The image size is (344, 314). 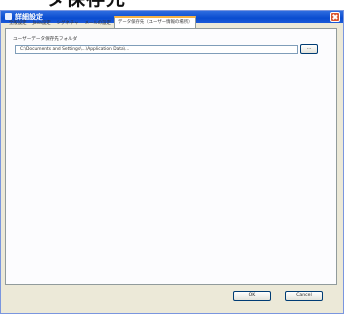 I want to click on tab-general: 全般設定, so click(x=18, y=23).